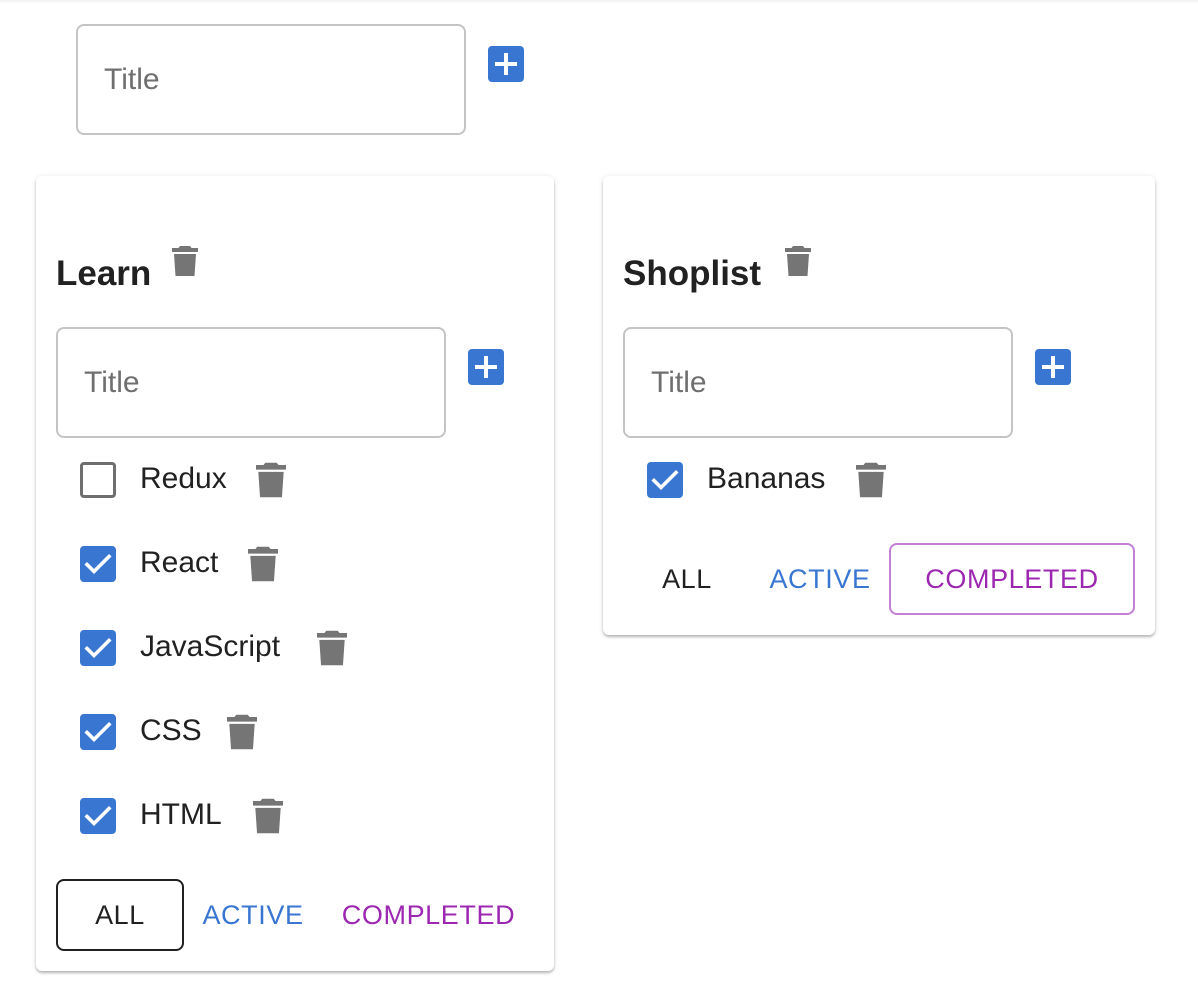 This screenshot has width=1198, height=1000. What do you see at coordinates (766, 478) in the screenshot?
I see `task-label-bananas: Bananas` at bounding box center [766, 478].